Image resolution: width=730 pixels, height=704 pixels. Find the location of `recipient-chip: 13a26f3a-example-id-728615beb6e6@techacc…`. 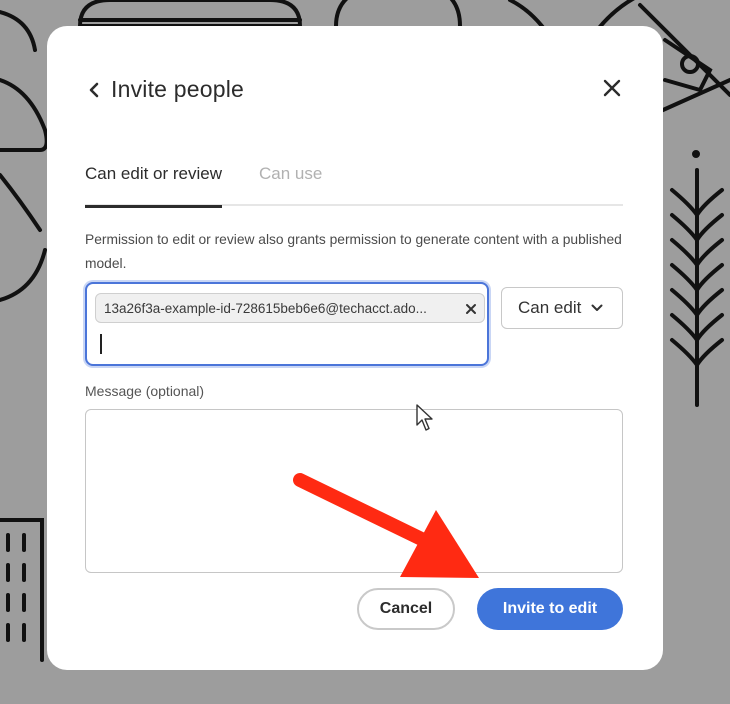

recipient-chip: 13a26f3a-example-id-728615beb6e6@techacc… is located at coordinates (290, 308).